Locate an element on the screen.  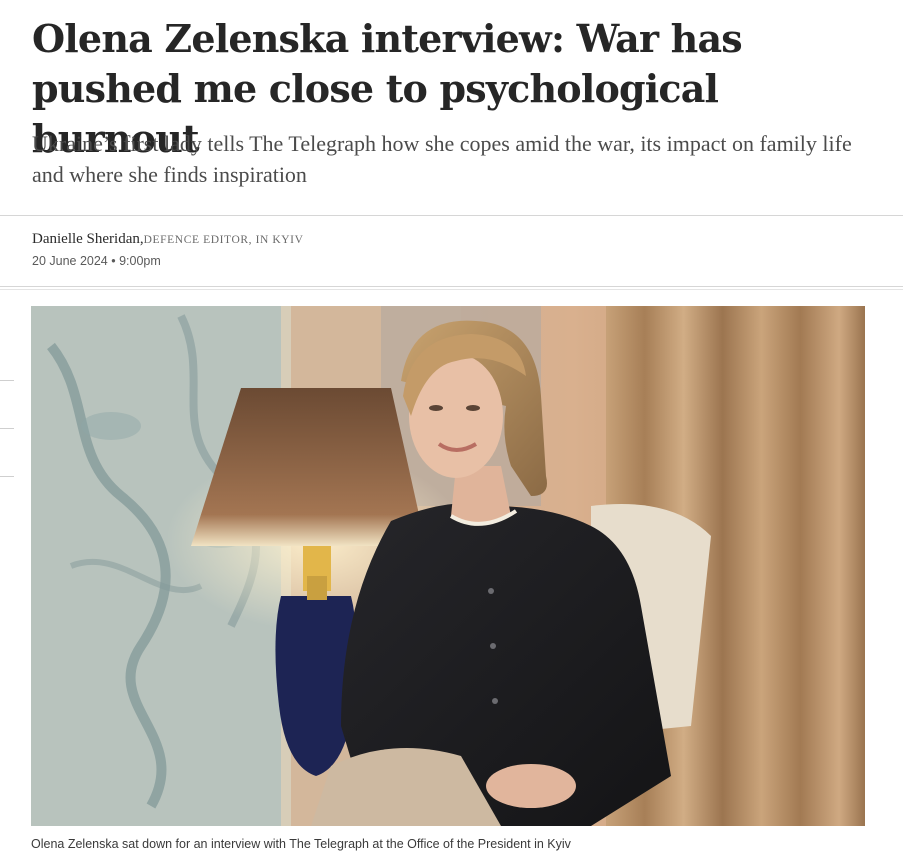
publish-date: 20 June 2024 • 9:00pm is located at coordinates (96, 261).